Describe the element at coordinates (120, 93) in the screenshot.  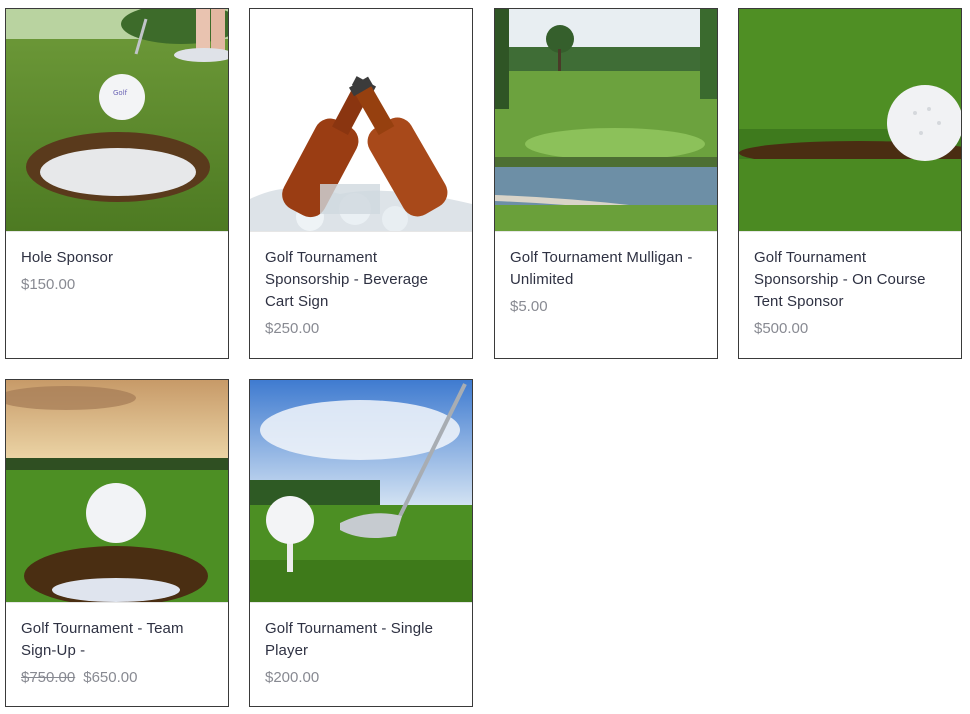
I see `svg-text: Golf` at that location.